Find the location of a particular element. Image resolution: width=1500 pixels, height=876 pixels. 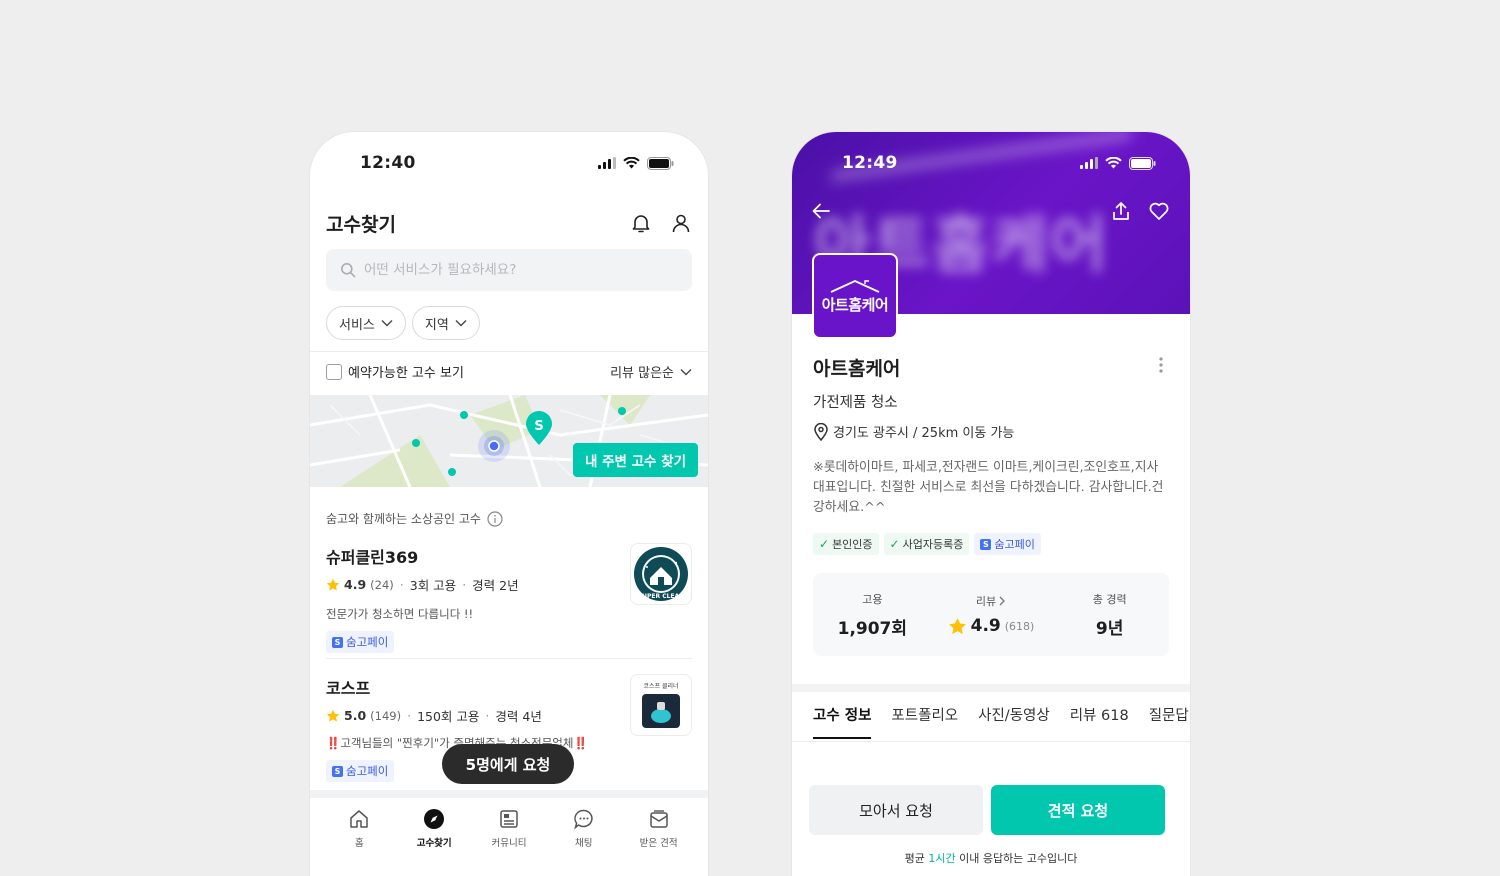

pro-career: 경력 2년 is located at coordinates (495, 585).